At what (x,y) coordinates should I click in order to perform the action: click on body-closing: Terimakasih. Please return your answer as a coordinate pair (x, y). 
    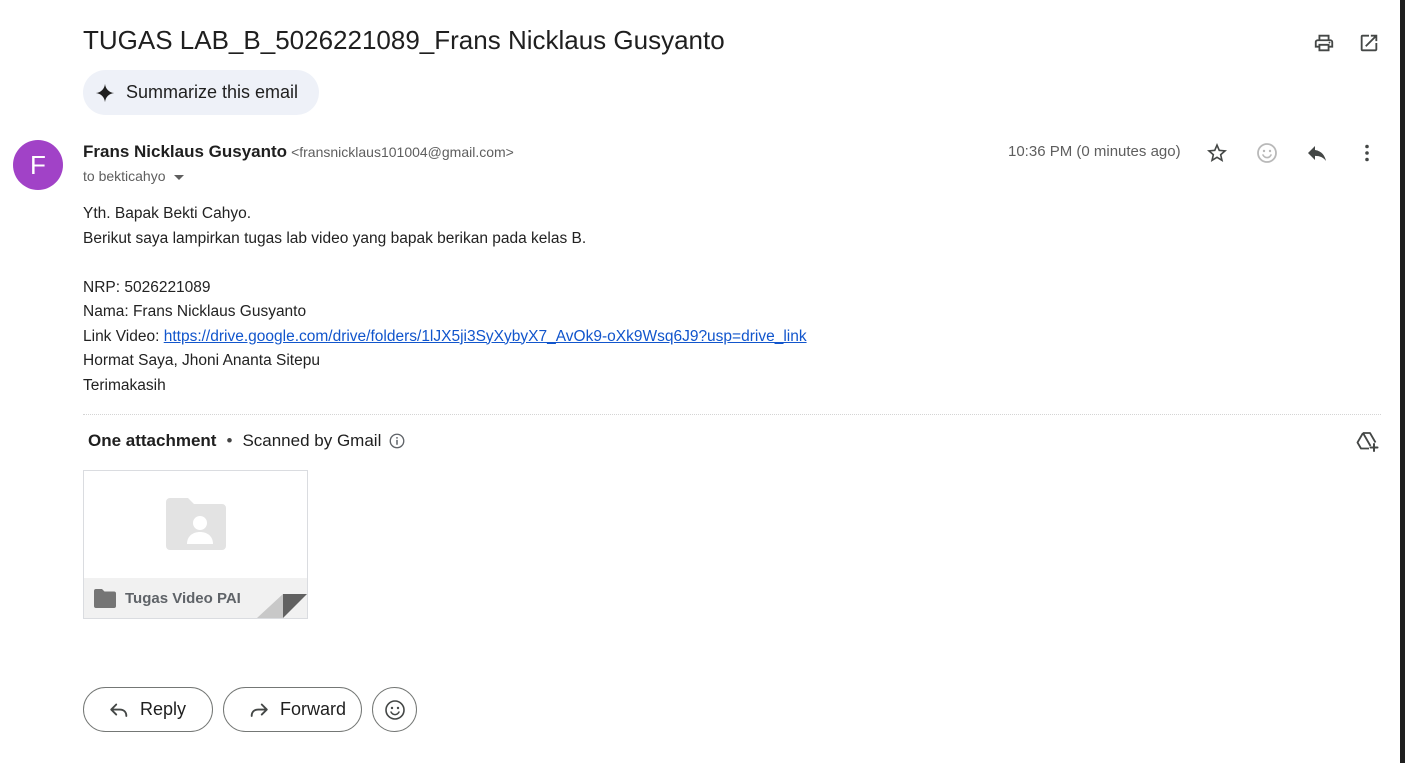
    Looking at the image, I should click on (124, 385).